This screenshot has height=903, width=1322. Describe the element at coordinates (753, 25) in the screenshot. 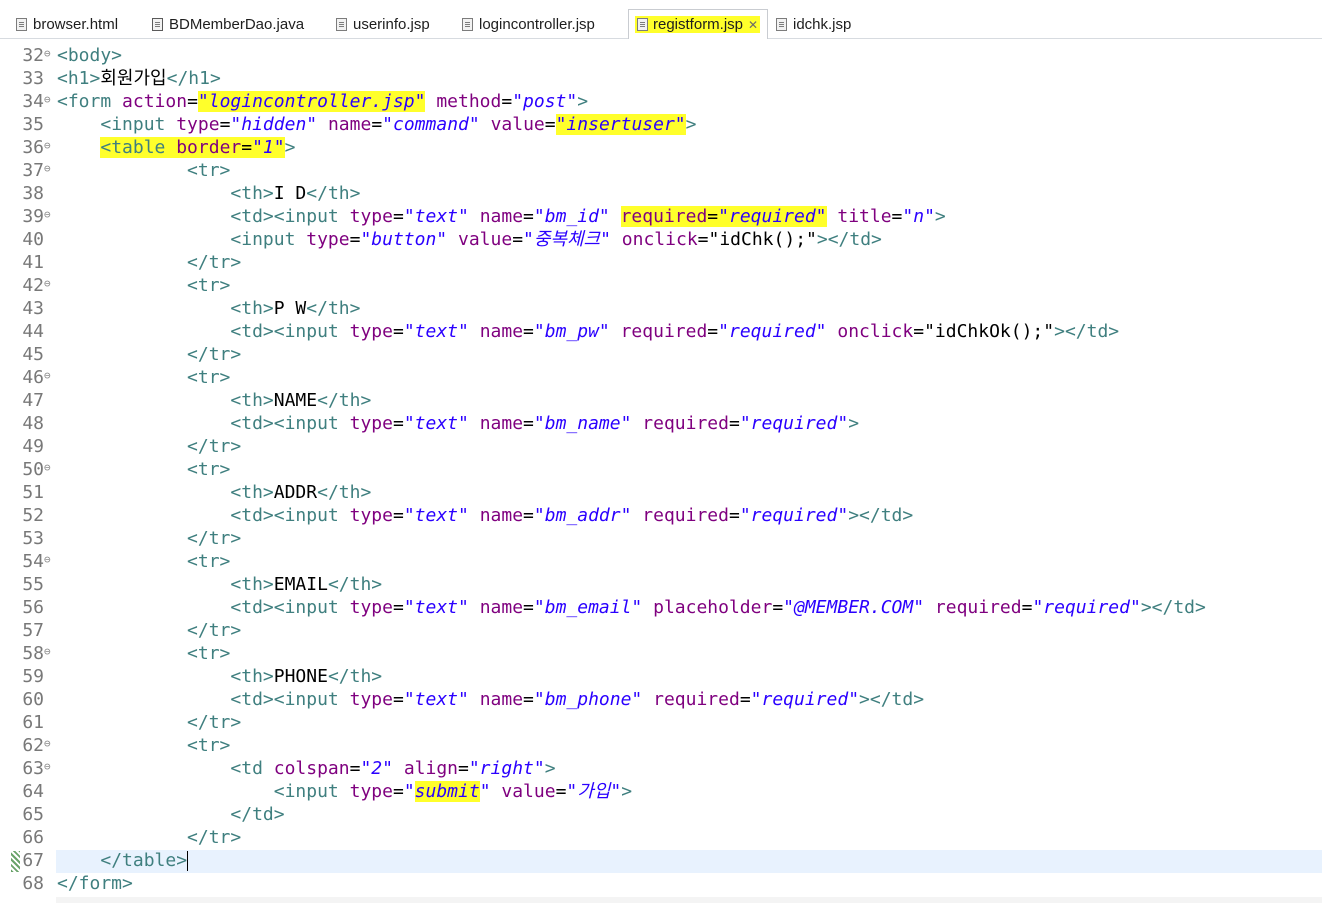

I see `close-tab-icon: ✕` at that location.